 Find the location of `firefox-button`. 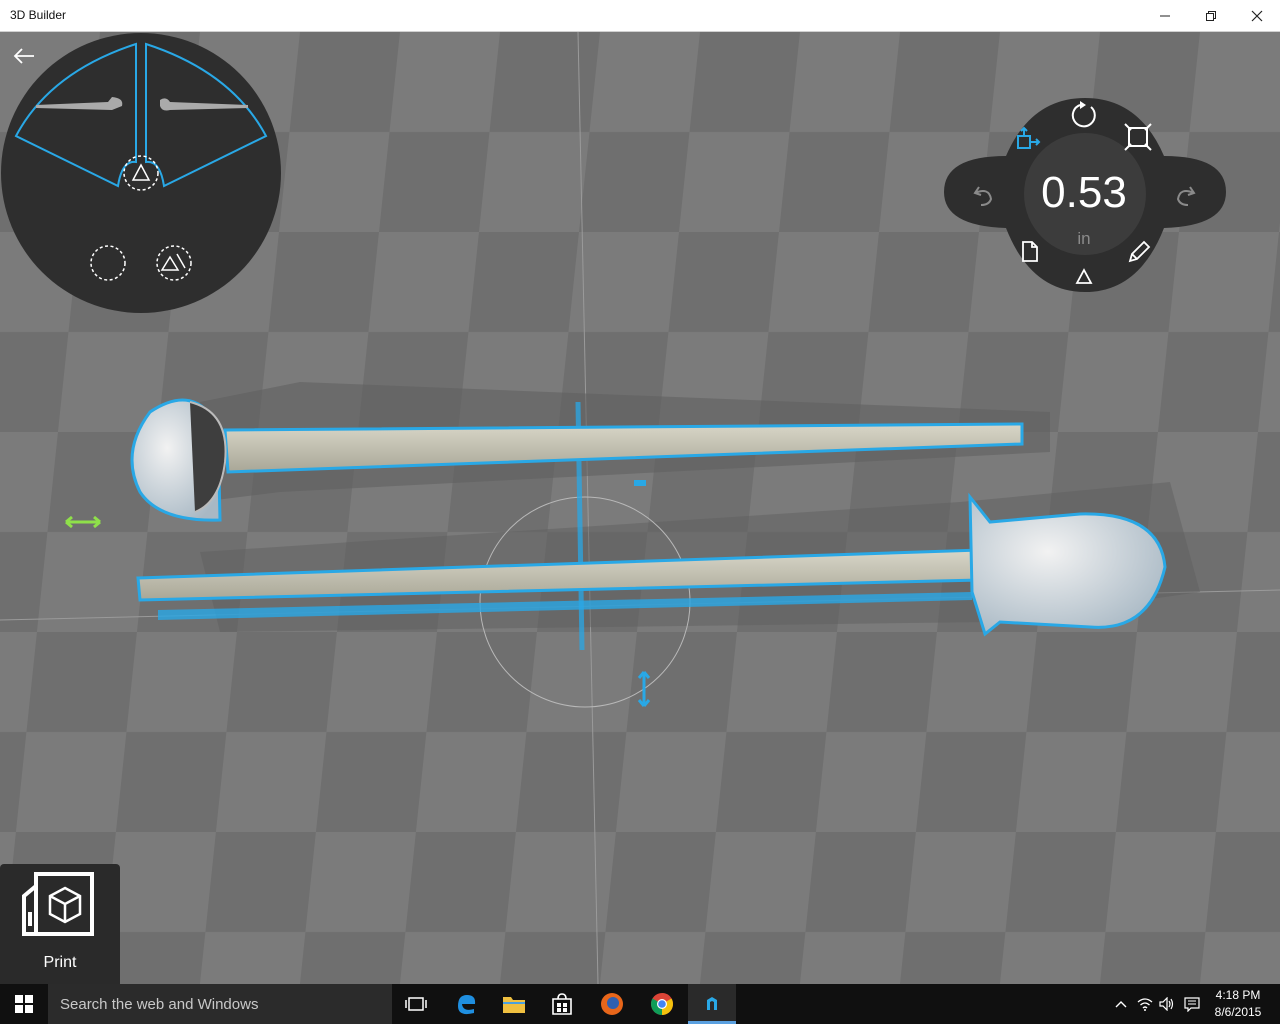

firefox-button is located at coordinates (612, 1004).